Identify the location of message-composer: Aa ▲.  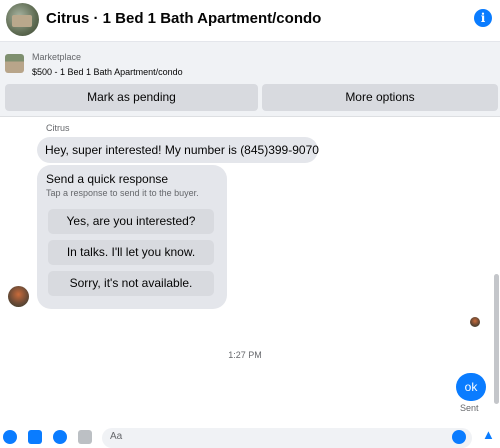
(250, 436).